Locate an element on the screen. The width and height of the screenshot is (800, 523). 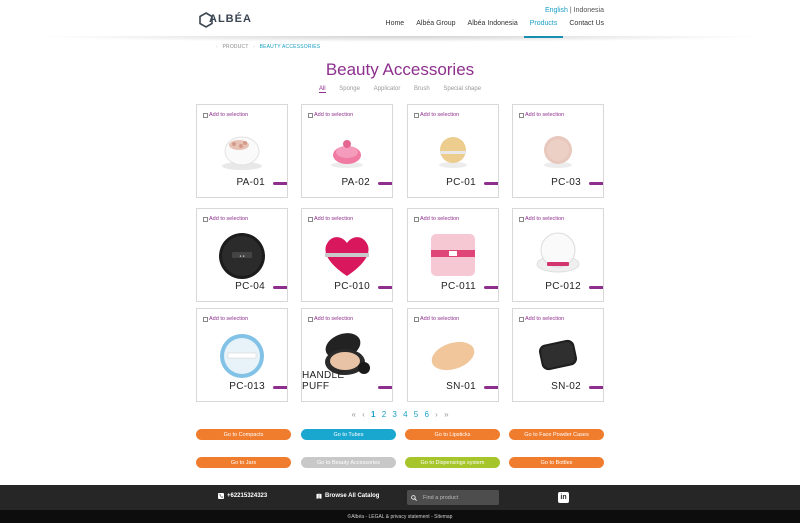
product-card: Add to selection PC-012 is located at coordinates (558, 255).